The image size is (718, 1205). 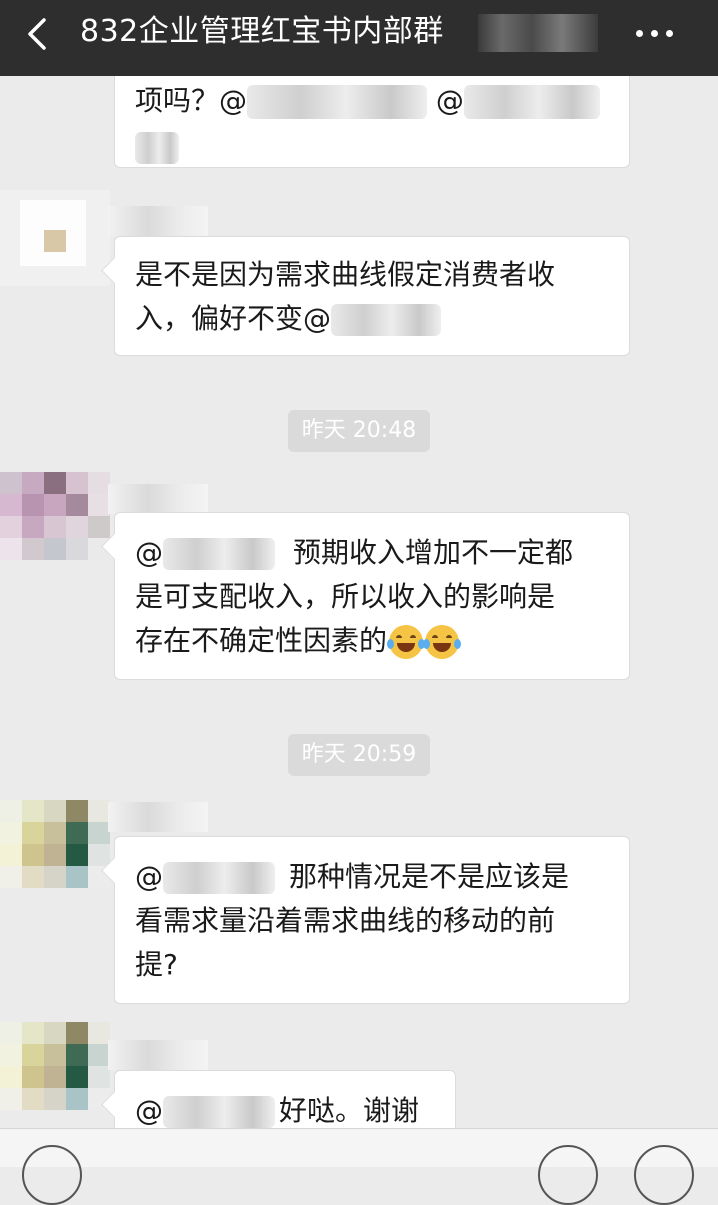 What do you see at coordinates (664, 1175) in the screenshot?
I see `plus-icon` at bounding box center [664, 1175].